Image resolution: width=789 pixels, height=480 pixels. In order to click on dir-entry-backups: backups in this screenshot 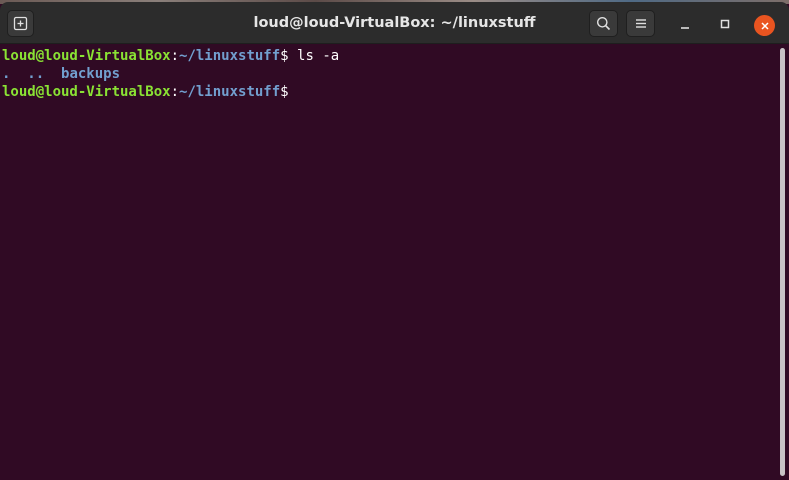, I will do `click(91, 74)`.